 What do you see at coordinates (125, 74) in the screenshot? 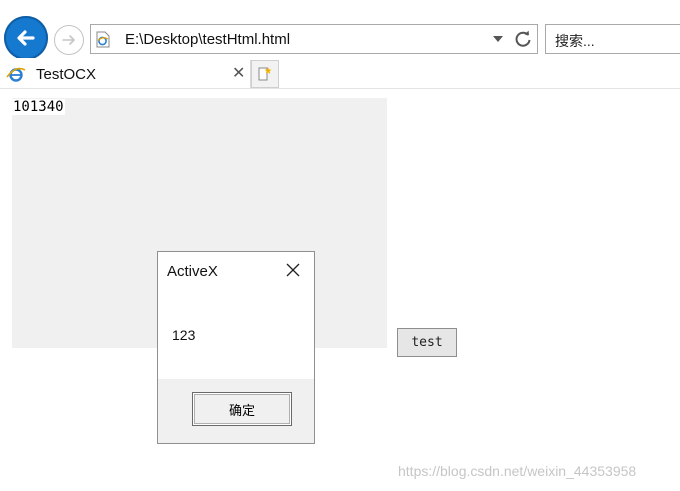
I see `tab-testocx: TestOCX ✕` at bounding box center [125, 74].